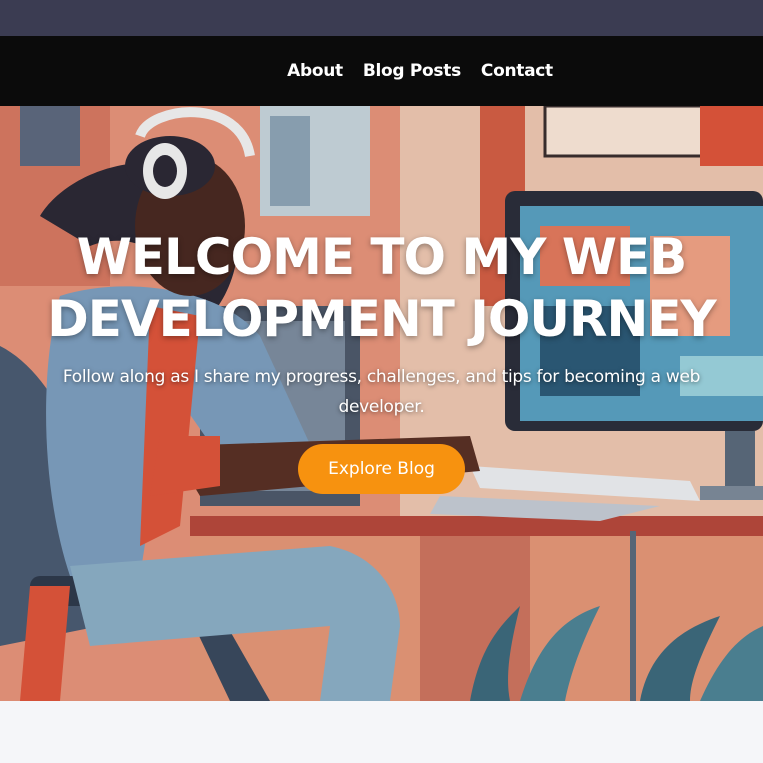 The image size is (763, 763). Describe the element at coordinates (412, 71) in the screenshot. I see `nav-link-blog-posts: Blog Posts` at that location.